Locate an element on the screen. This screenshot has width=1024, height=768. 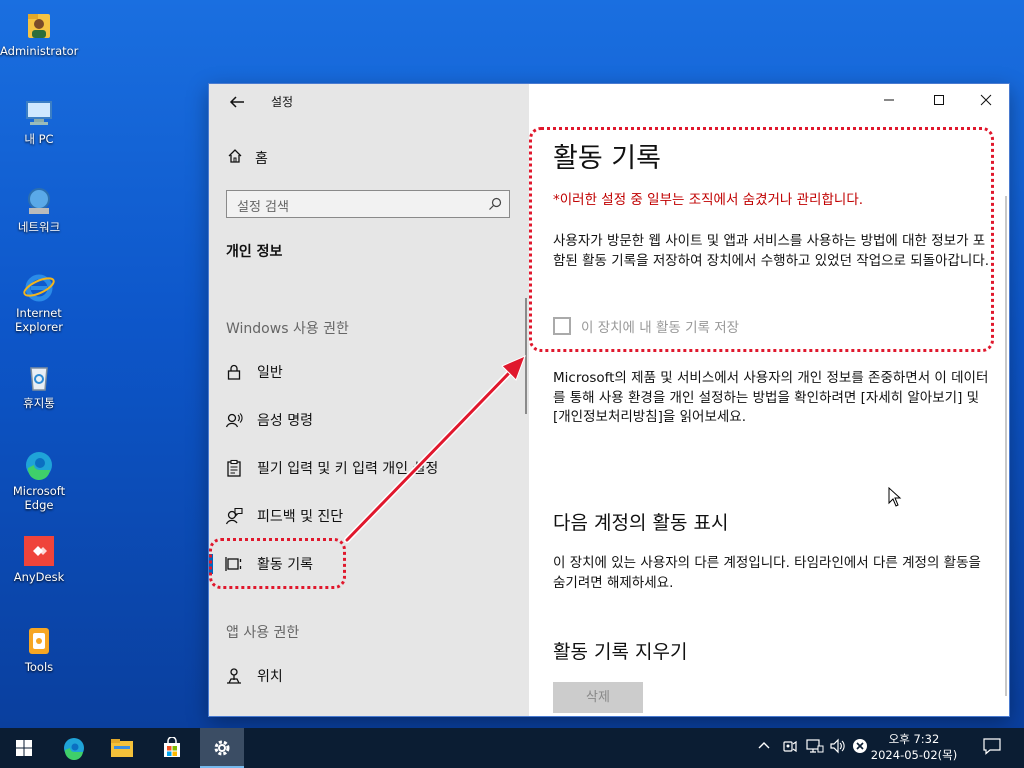
edge-icon is located at coordinates (74, 749).